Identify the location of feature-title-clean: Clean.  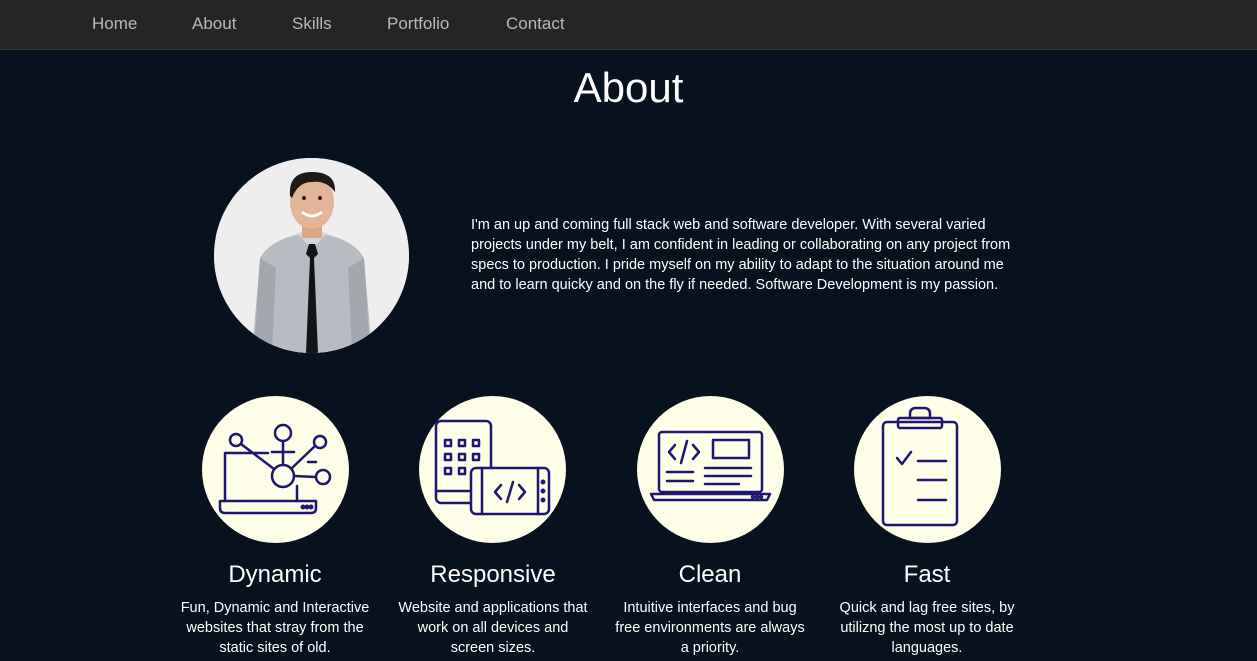
(710, 574).